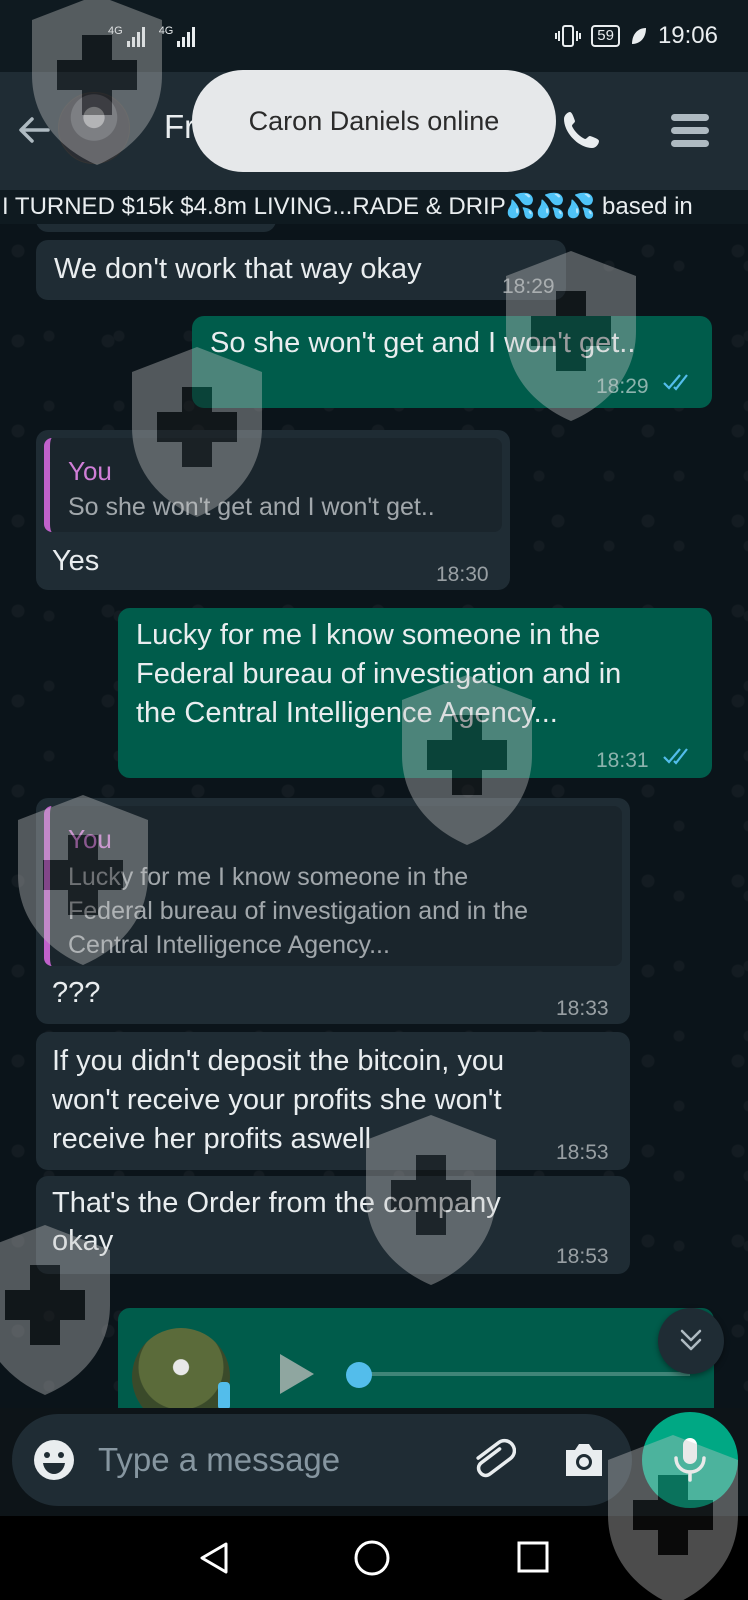  I want to click on menu-icon, so click(690, 130).